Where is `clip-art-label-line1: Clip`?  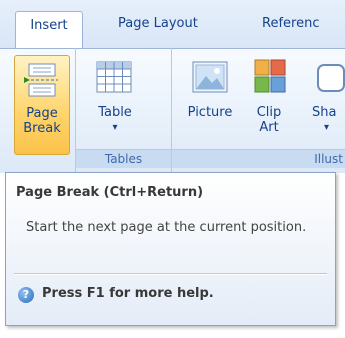 clip-art-label-line1: Clip is located at coordinates (269, 112).